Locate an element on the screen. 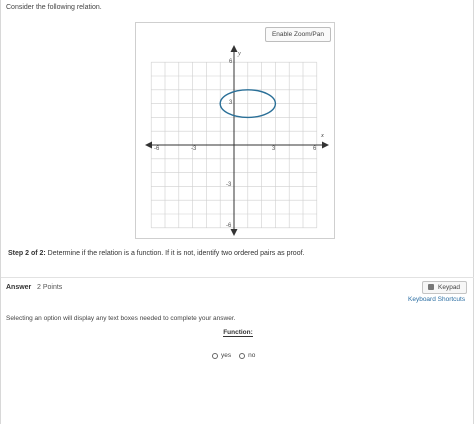 The width and height of the screenshot is (474, 424). step-label: Step 2 of 2: is located at coordinates (27, 253).